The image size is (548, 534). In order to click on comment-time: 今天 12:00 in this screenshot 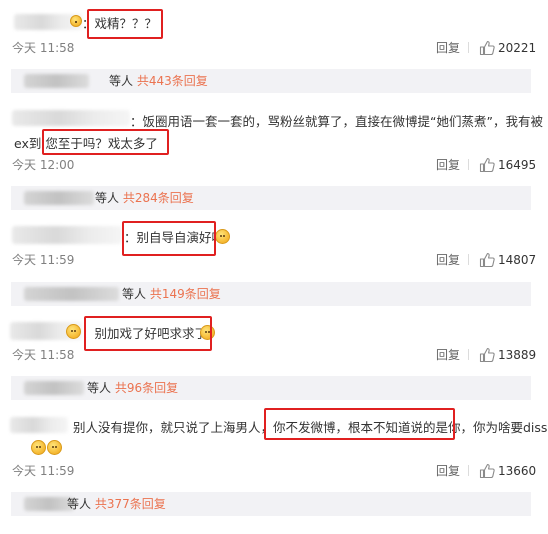, I will do `click(43, 165)`.